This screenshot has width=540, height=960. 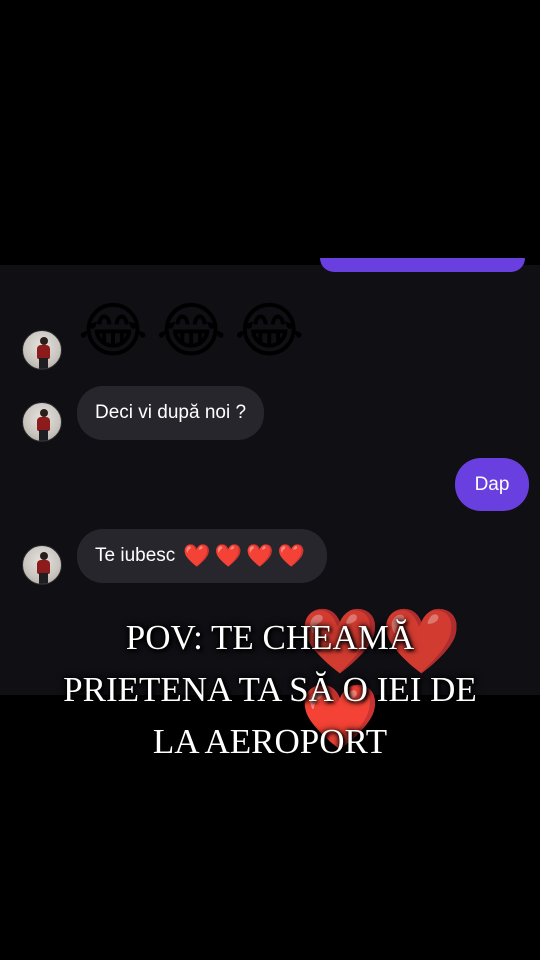 What do you see at coordinates (270, 637) in the screenshot?
I see `caption-line: POV: TE CHEAMĂ` at bounding box center [270, 637].